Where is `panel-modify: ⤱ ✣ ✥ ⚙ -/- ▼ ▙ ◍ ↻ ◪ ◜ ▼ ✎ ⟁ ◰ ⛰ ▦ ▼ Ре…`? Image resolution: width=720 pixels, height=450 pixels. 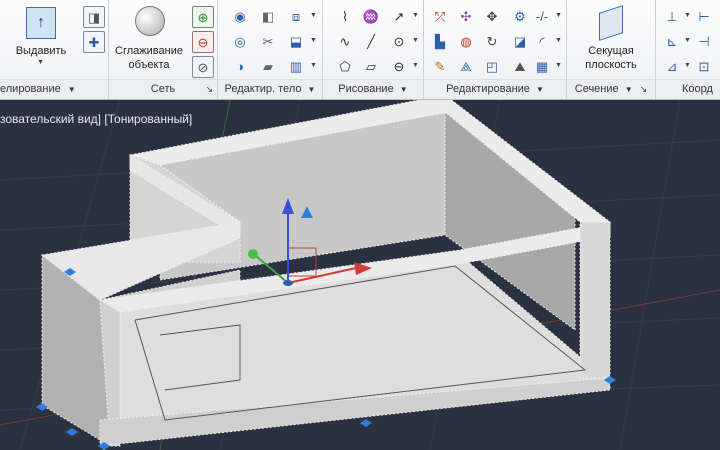
panel-modify: ⤱ ✣ ✥ ⚙ -/- ▼ ▙ ◍ ↻ ◪ ◜ ▼ ✎ ⟁ ◰ ⛰ ▦ ▼ Ре… is located at coordinates (495, 49).